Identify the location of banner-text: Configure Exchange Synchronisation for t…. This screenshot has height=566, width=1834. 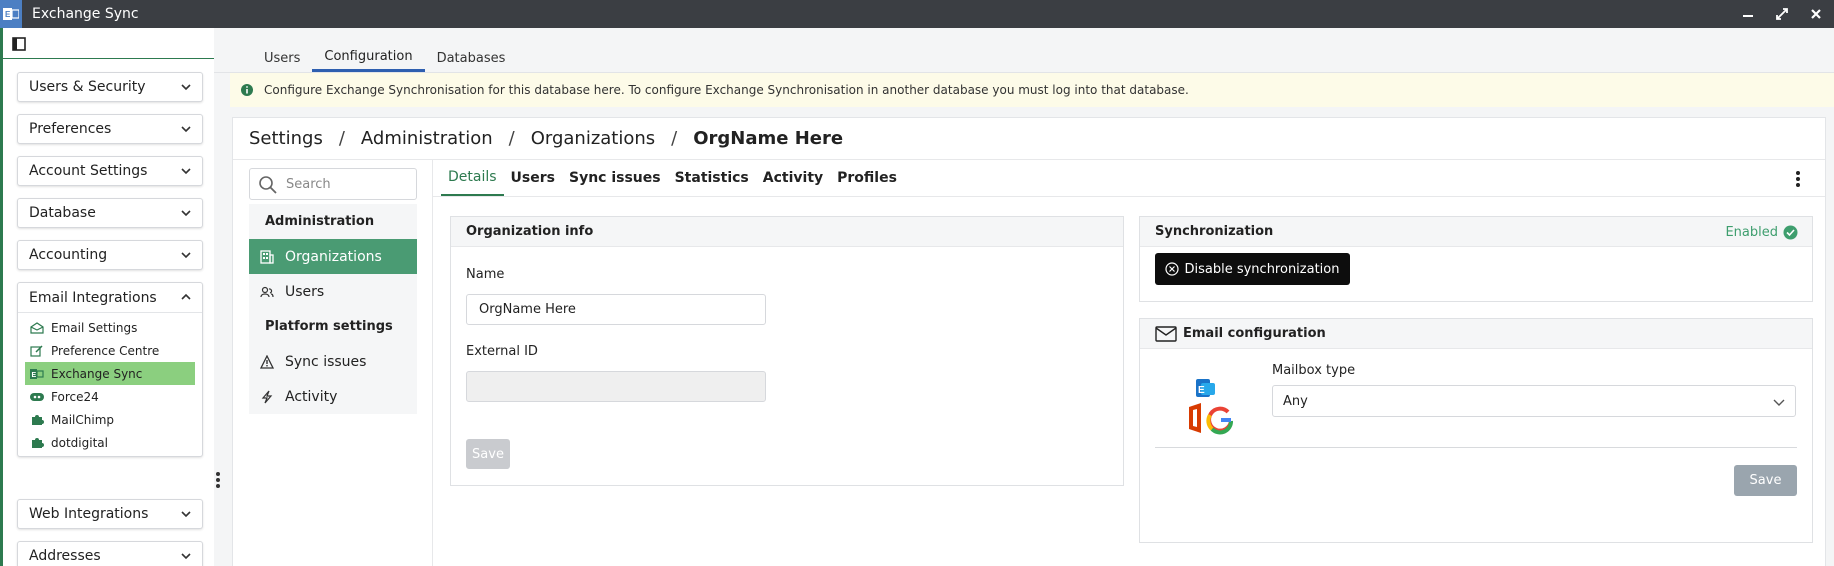
(726, 90).